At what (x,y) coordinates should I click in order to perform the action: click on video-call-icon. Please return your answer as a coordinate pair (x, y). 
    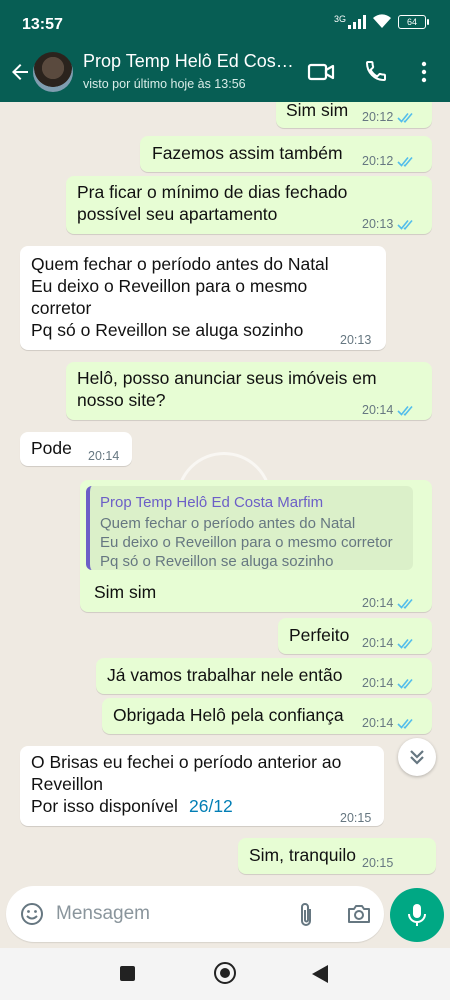
    Looking at the image, I should click on (321, 72).